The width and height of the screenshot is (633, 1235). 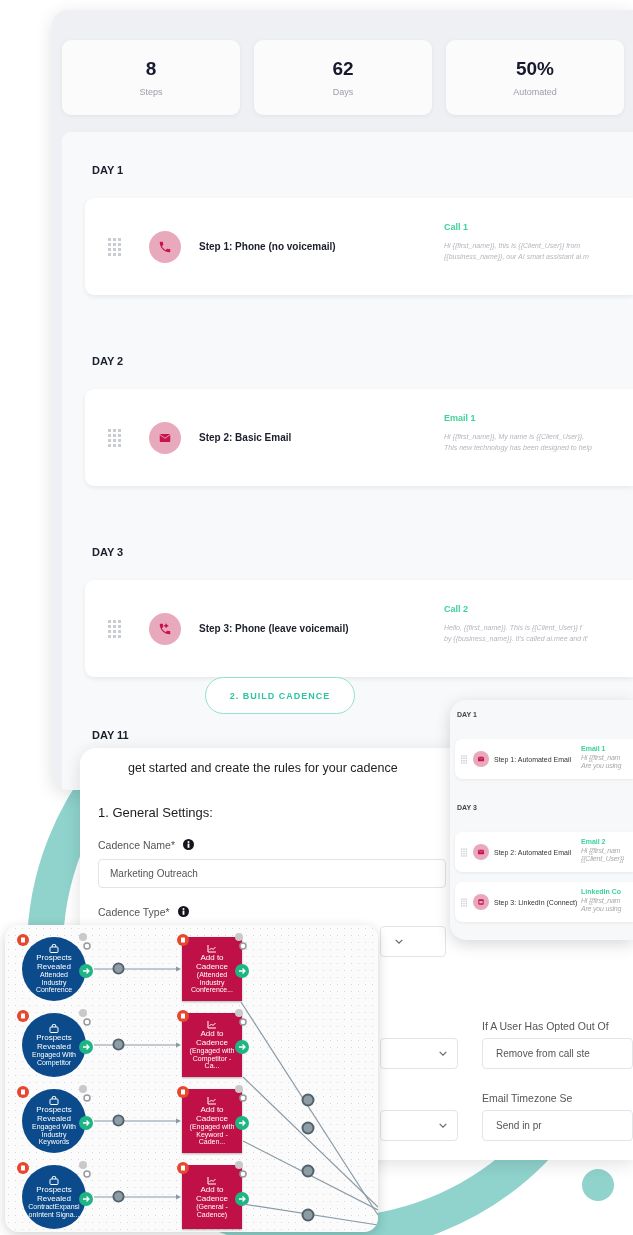 I want to click on phone-plus-icon, so click(x=165, y=628).